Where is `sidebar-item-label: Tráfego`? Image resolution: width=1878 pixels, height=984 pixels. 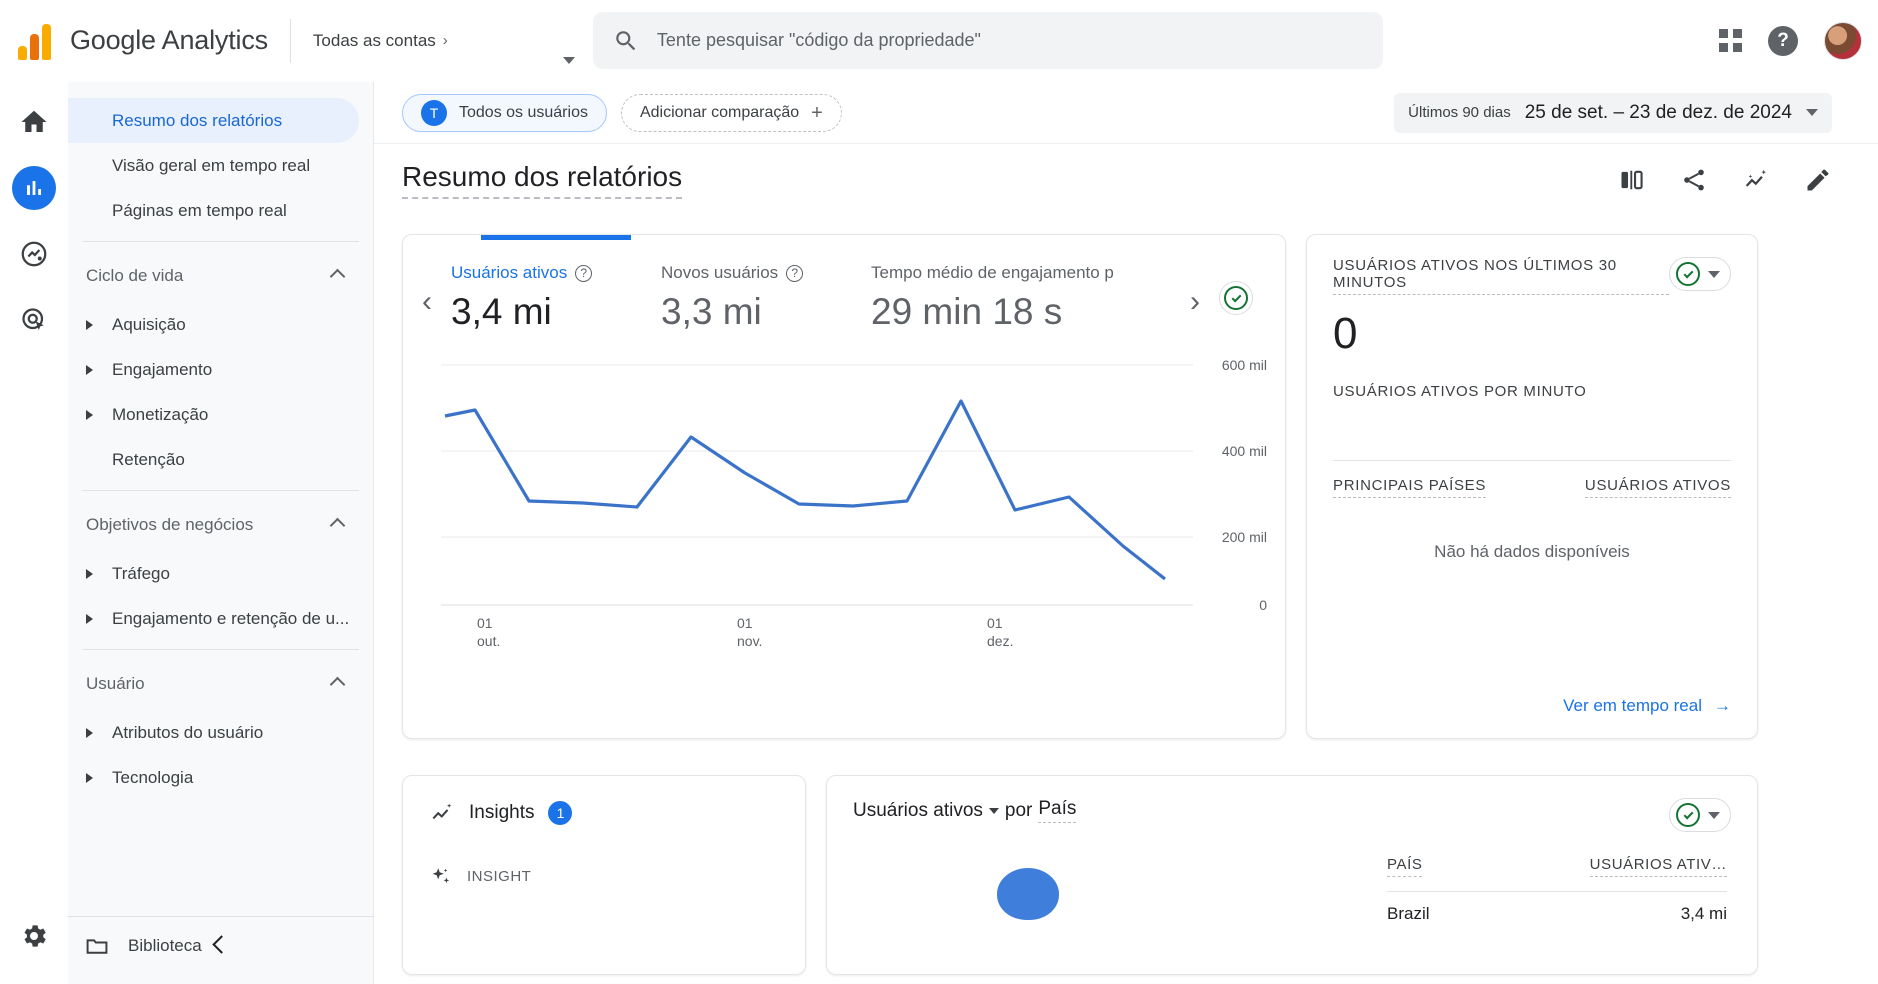 sidebar-item-label: Tráfego is located at coordinates (141, 573).